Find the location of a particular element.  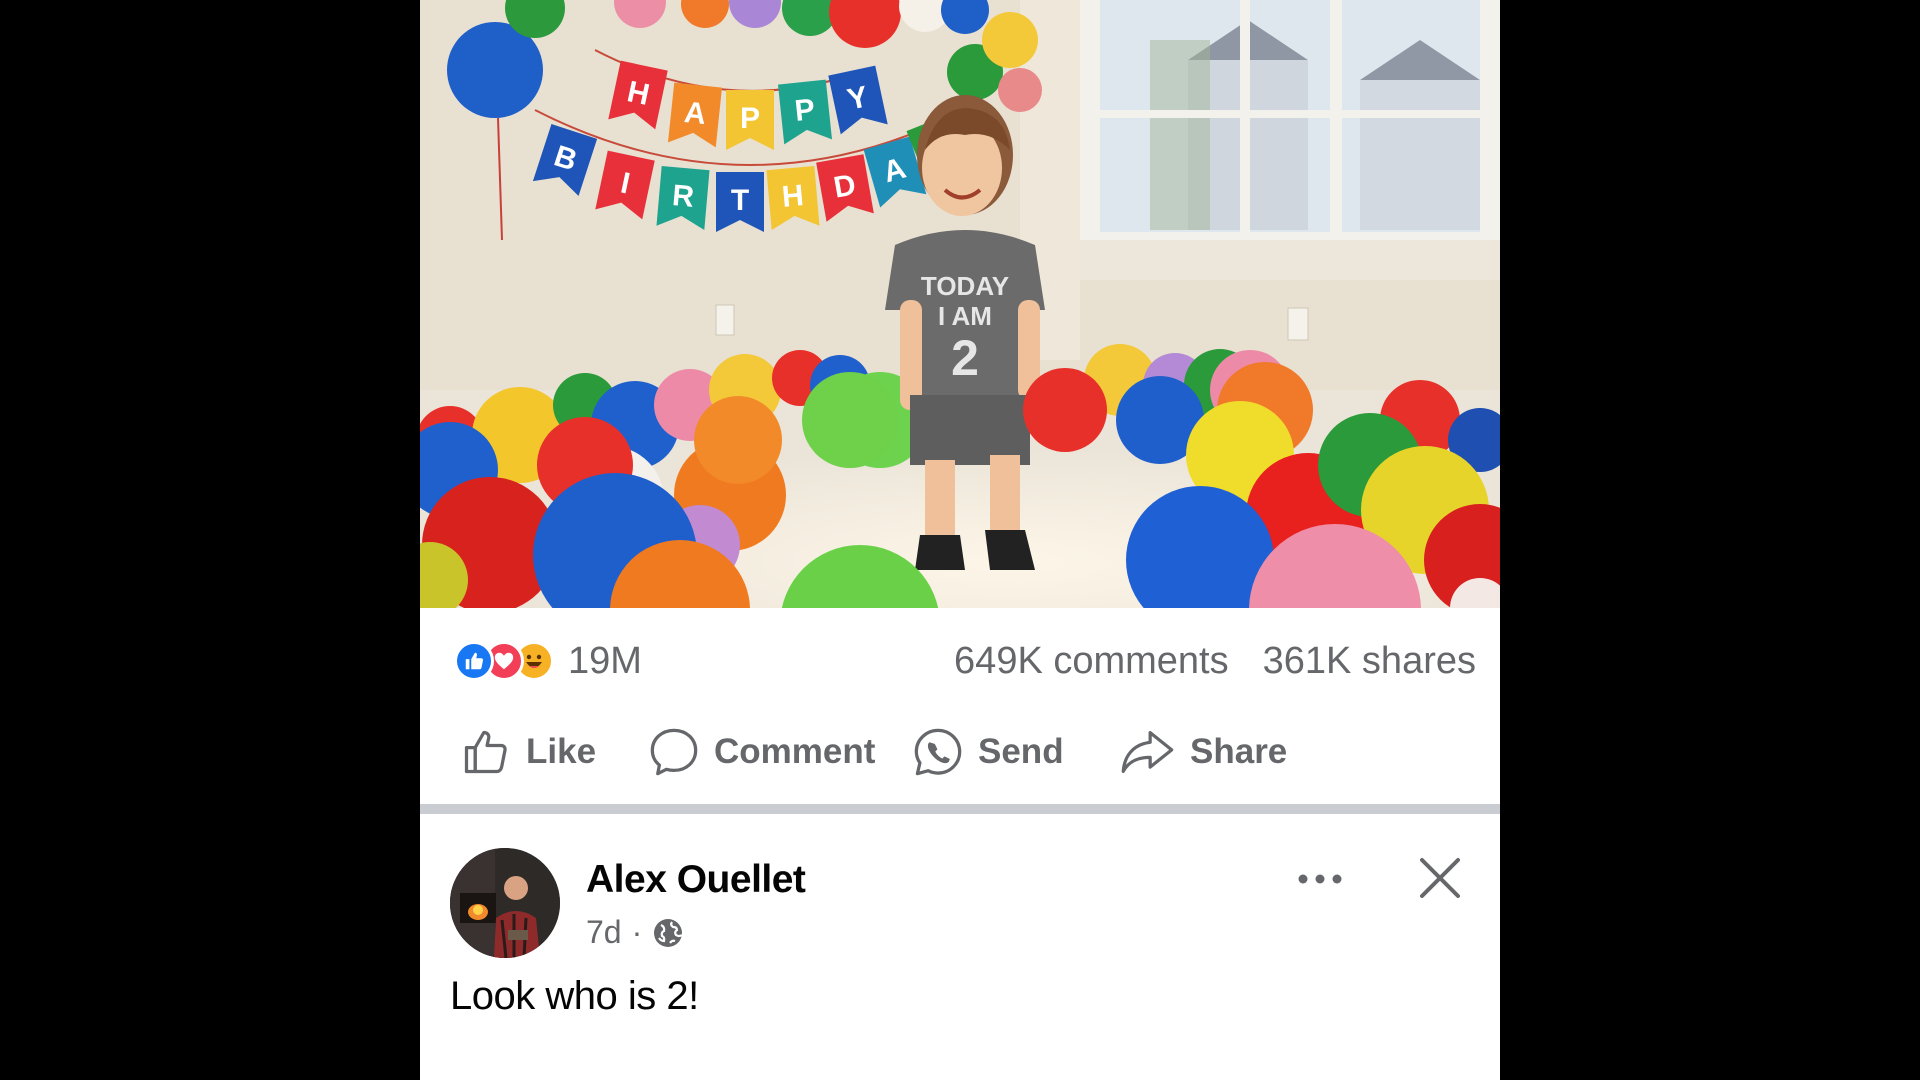

next-post-card: Alex Ouellet 7d · Look who is 2! is located at coordinates (960, 947).